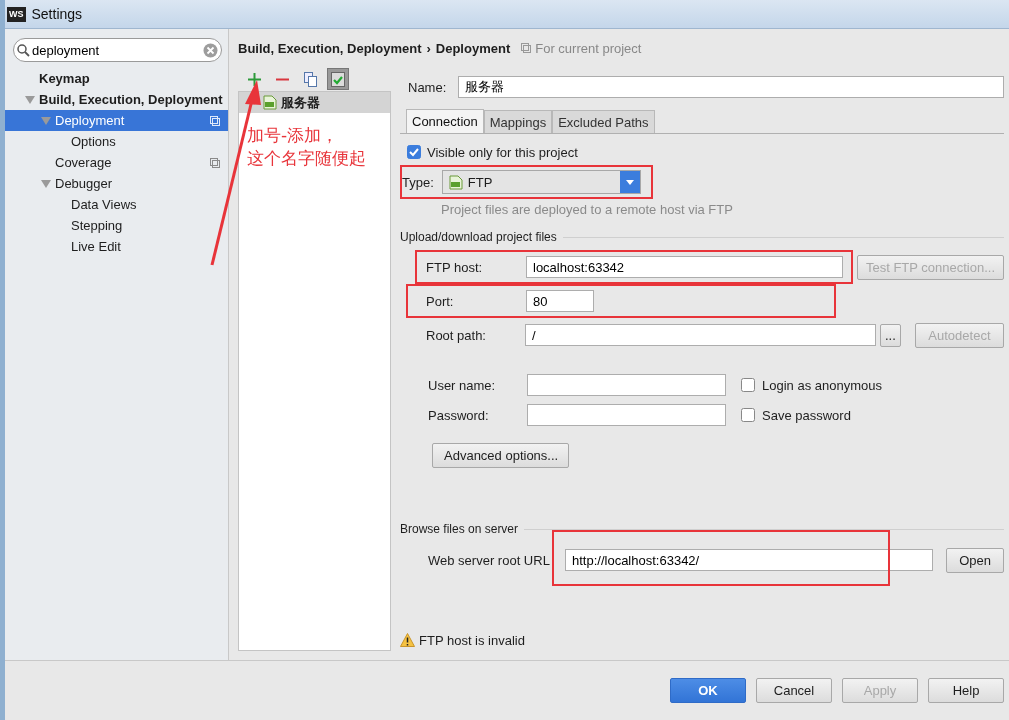 The width and height of the screenshot is (1009, 720). What do you see at coordinates (749, 560) in the screenshot?
I see `web-url-field: http://localhost:63342/` at bounding box center [749, 560].